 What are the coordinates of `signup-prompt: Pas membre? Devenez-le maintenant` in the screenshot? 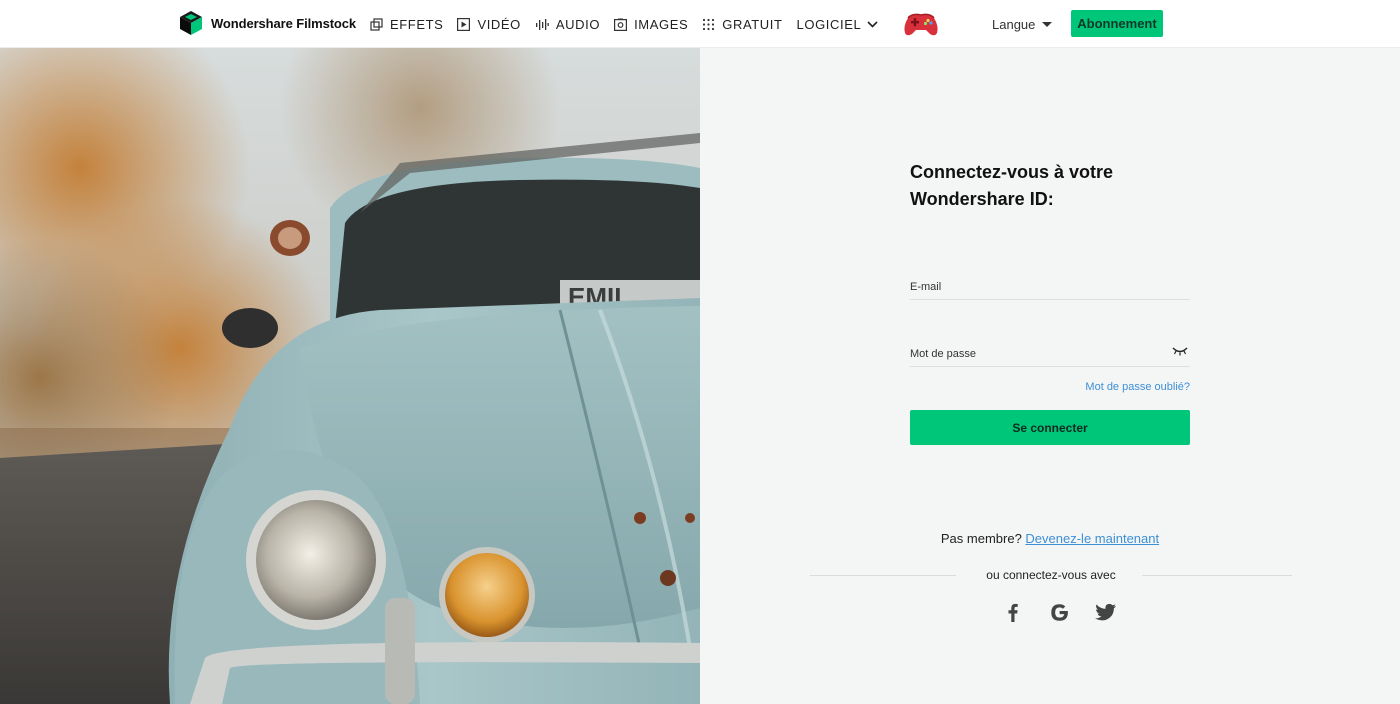 It's located at (1050, 538).